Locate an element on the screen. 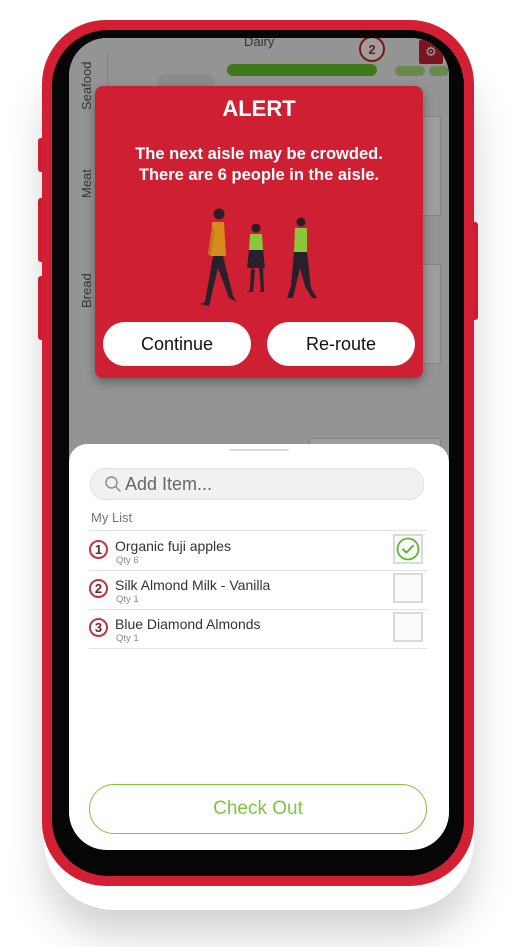 The image size is (517, 947). add-item-input is located at coordinates (265, 484).